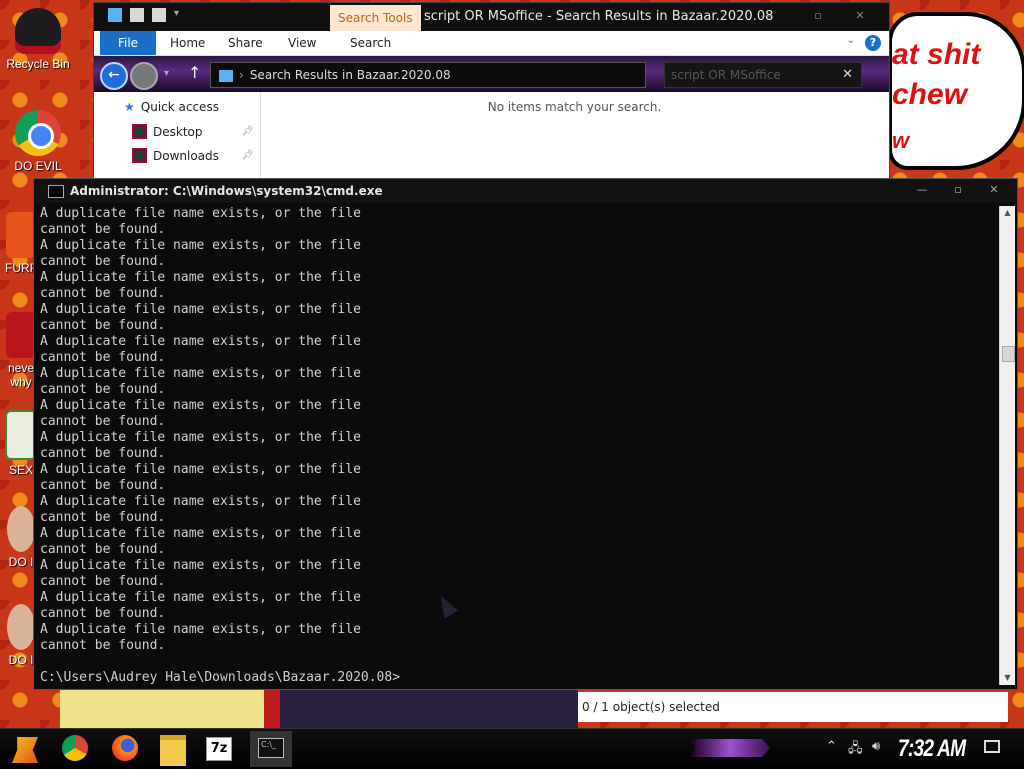 The height and width of the screenshot is (769, 1024). Describe the element at coordinates (302, 43) in the screenshot. I see `tab-view: View` at that location.